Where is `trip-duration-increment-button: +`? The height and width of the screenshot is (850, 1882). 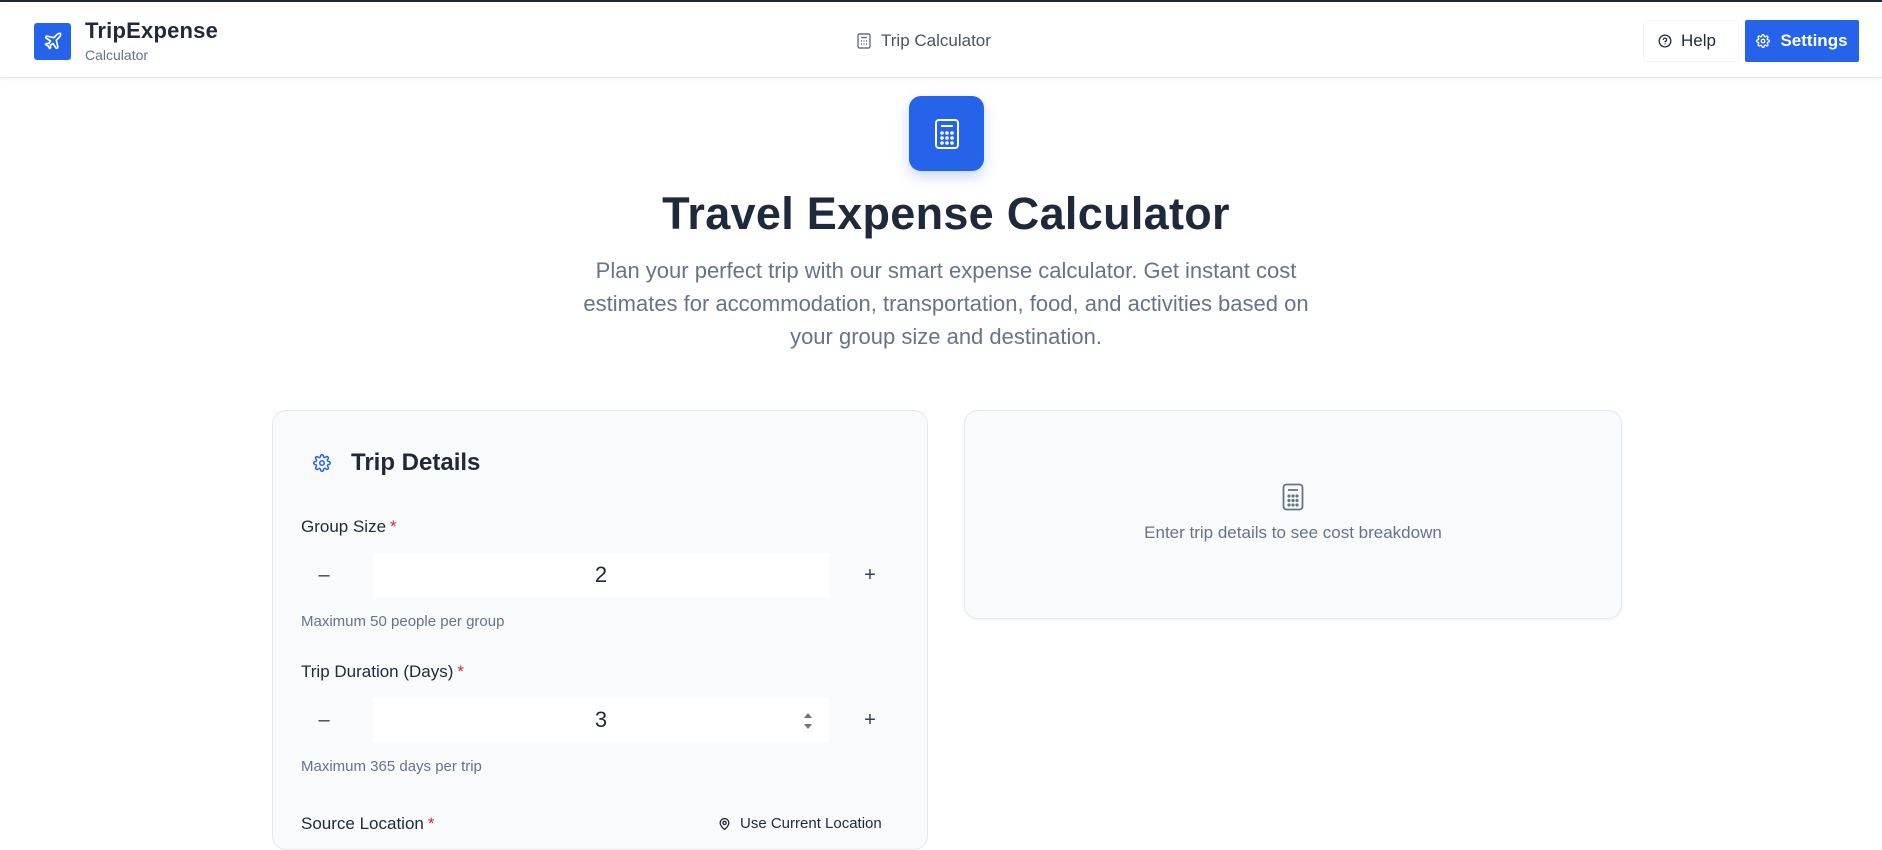 trip-duration-increment-button: + is located at coordinates (870, 720).